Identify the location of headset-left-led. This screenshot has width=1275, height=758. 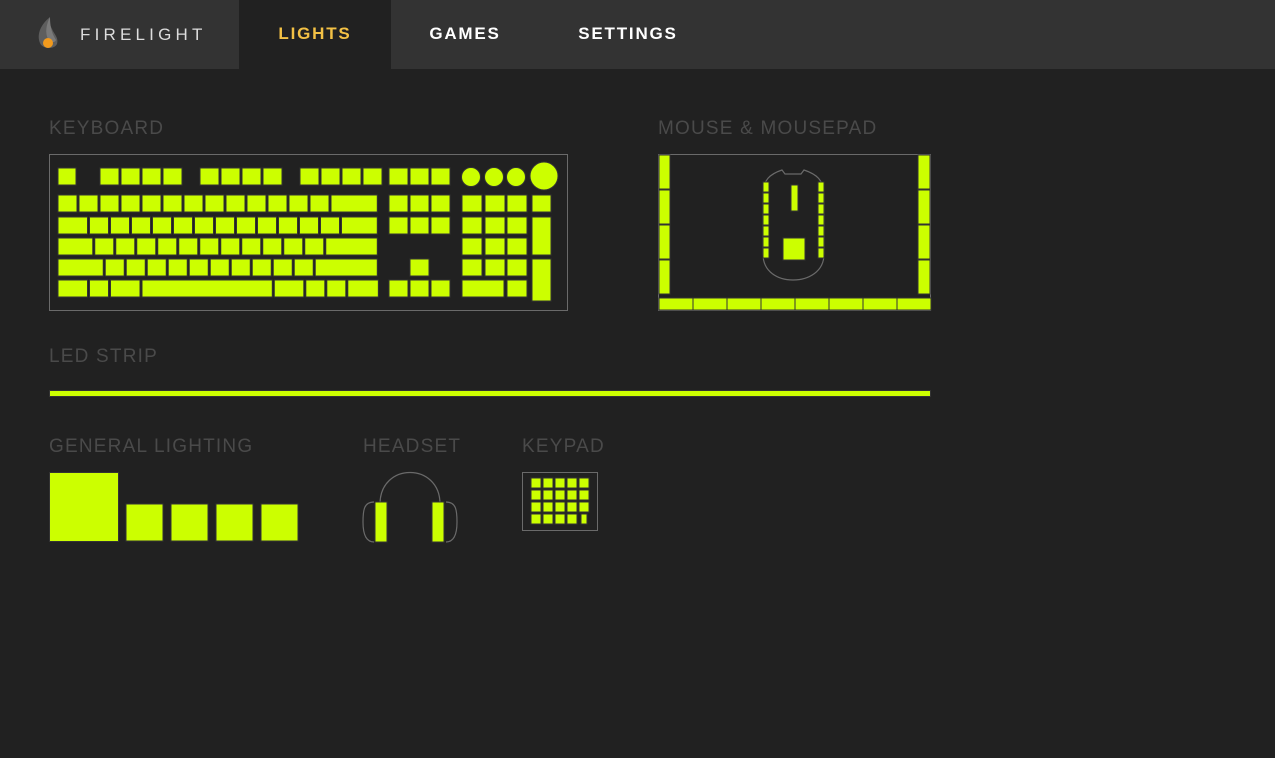
(381, 522).